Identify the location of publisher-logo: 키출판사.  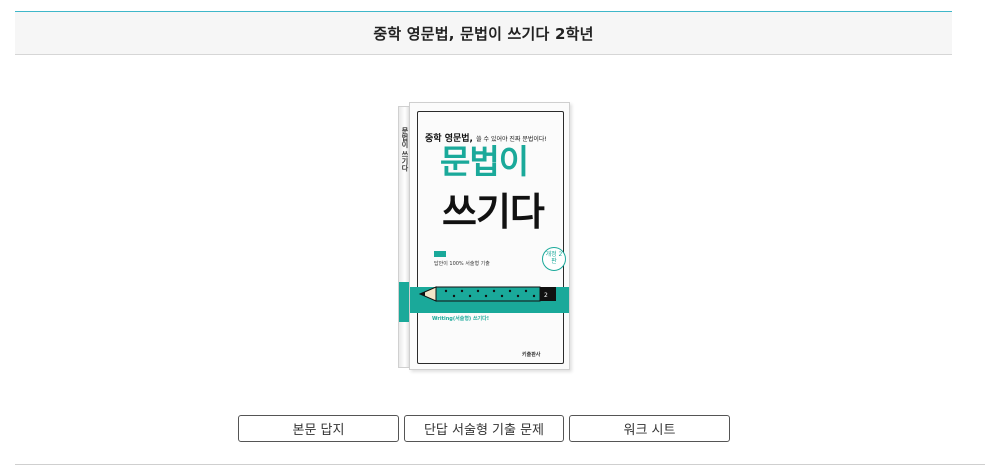
(531, 355).